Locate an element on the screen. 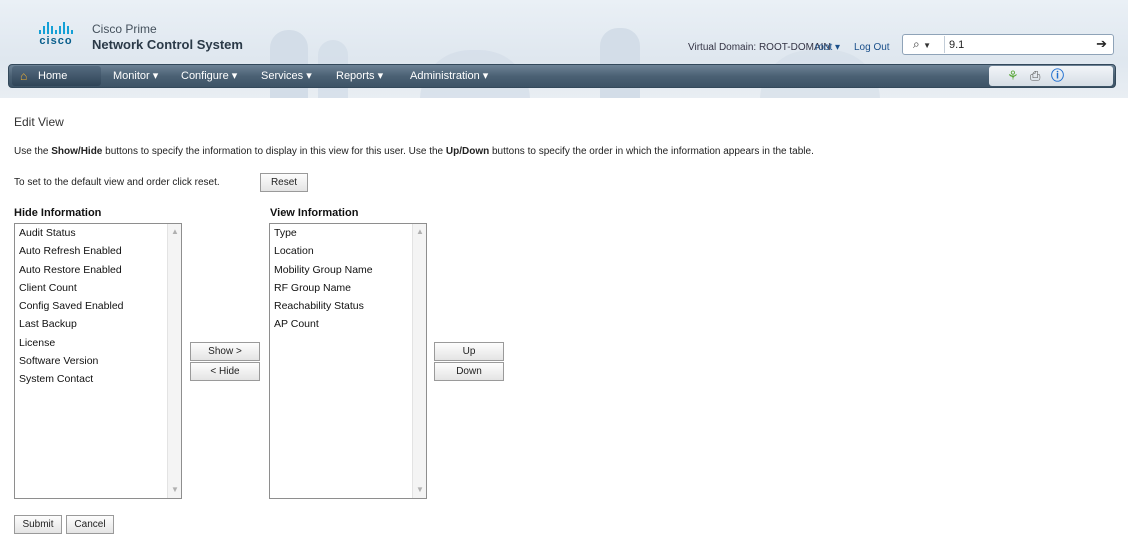 The width and height of the screenshot is (1128, 534). reset-button: Reset is located at coordinates (284, 182).